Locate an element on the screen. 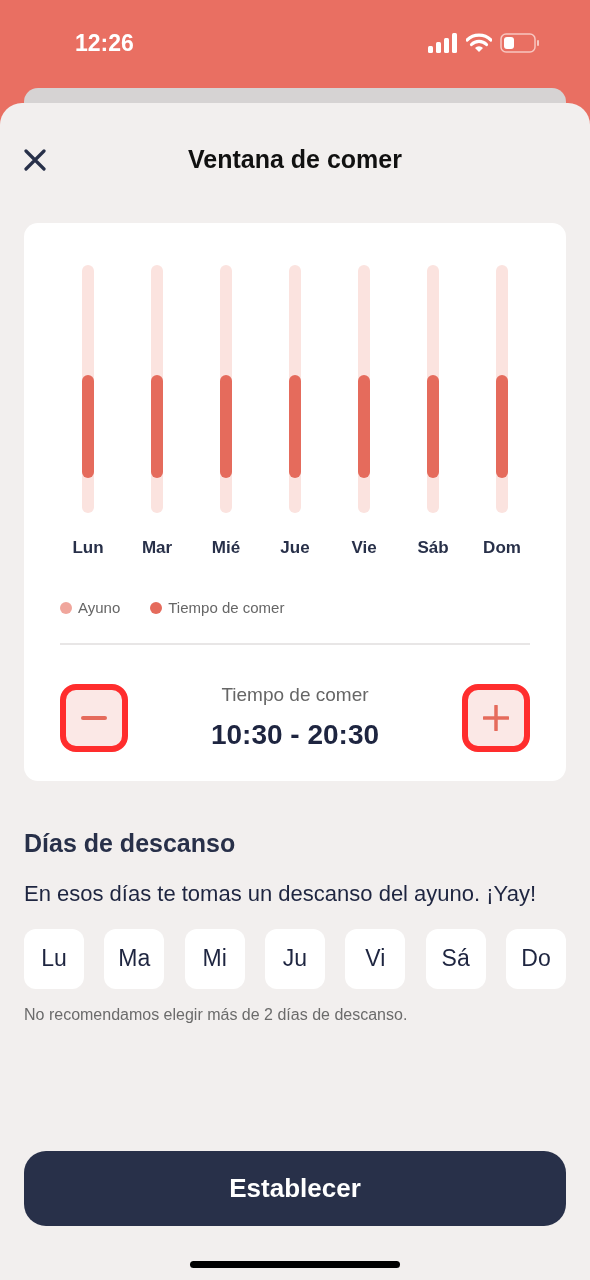  day-label: Sáb is located at coordinates (433, 548).